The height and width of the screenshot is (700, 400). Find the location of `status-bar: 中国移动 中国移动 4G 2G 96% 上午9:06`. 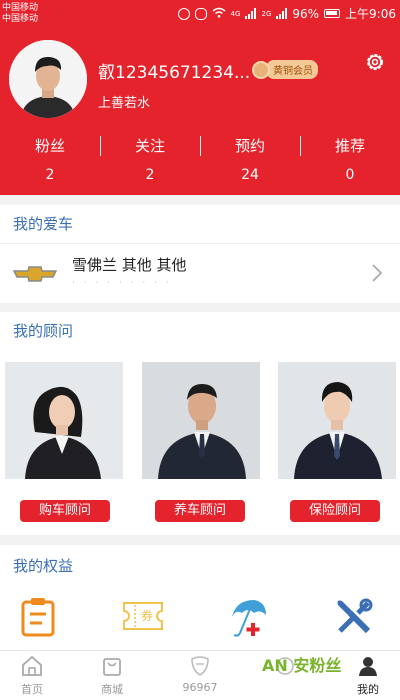

status-bar: 中国移动 中国移动 4G 2G 96% 上午9:06 is located at coordinates (200, 15).